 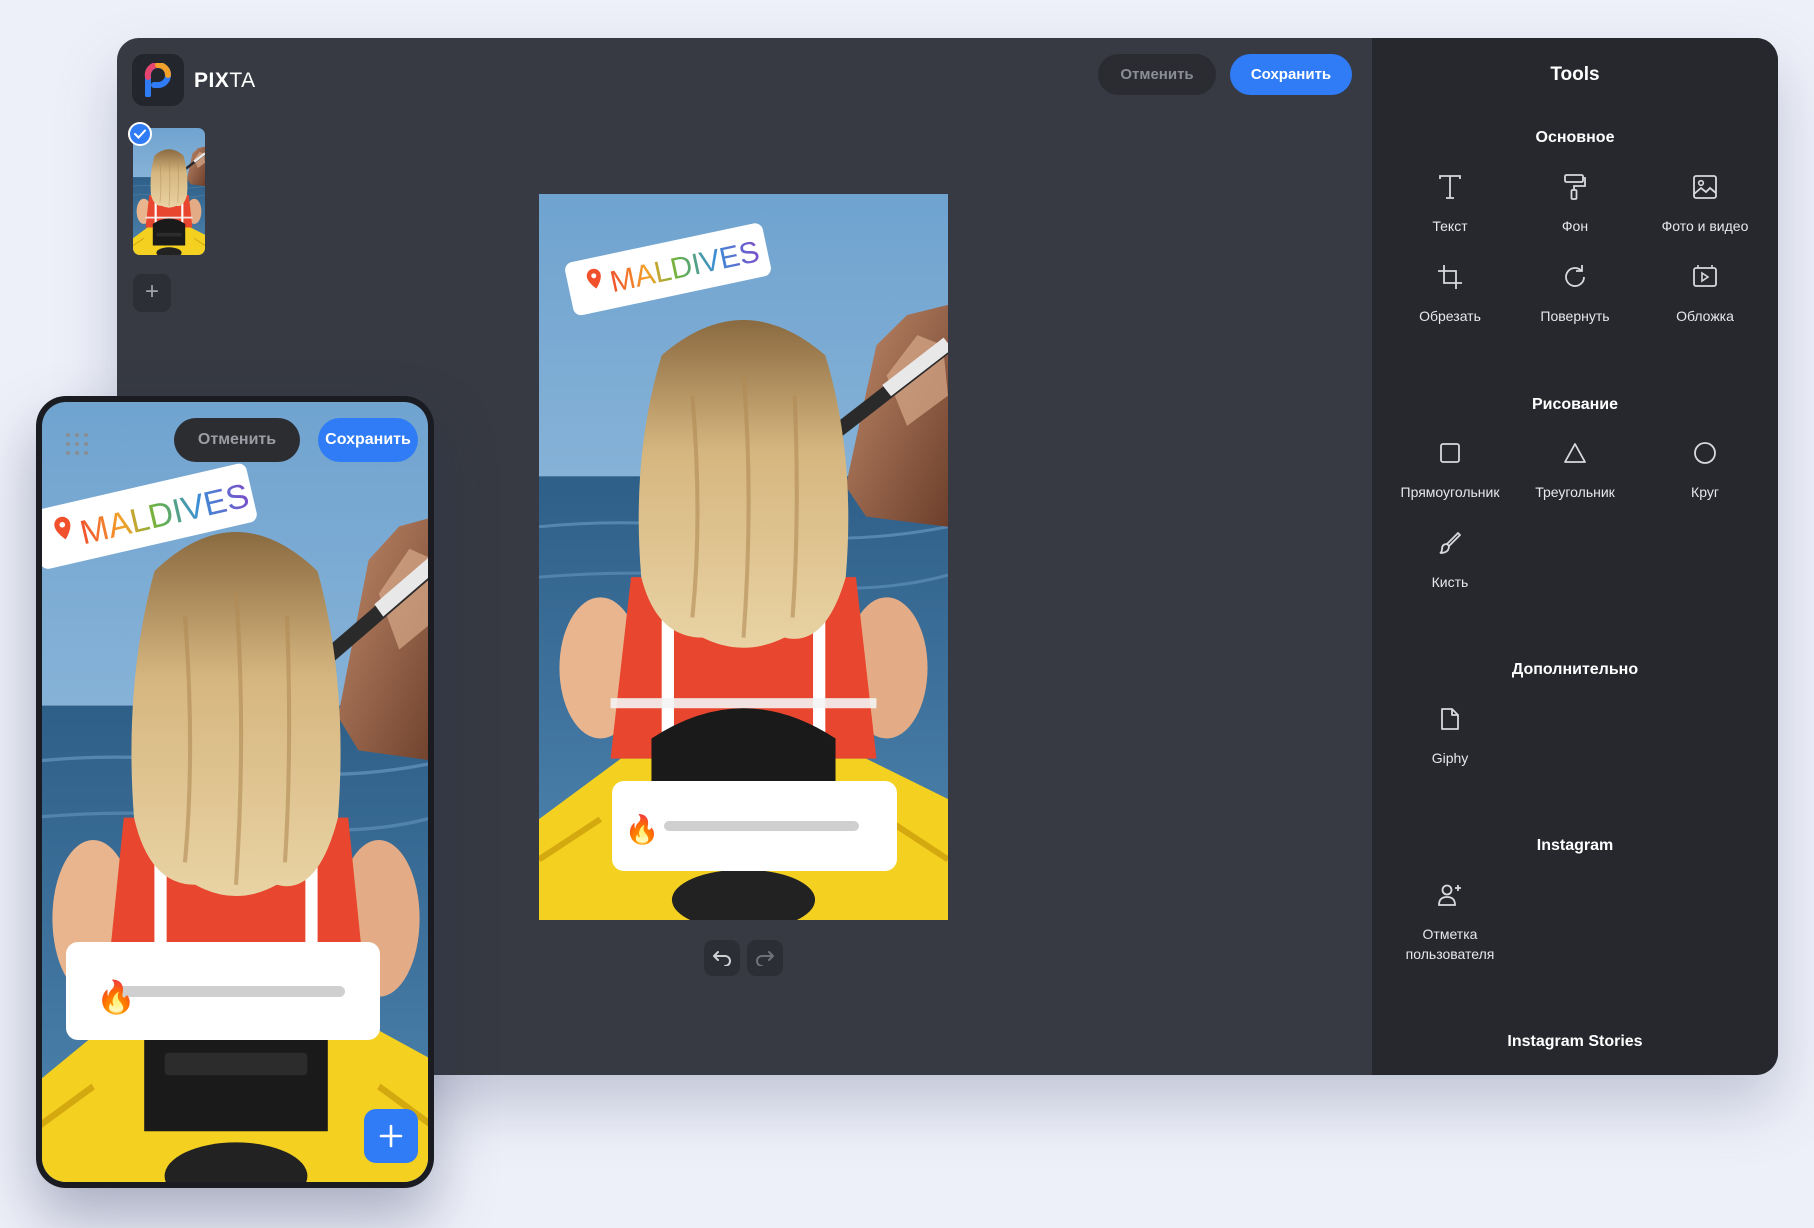 I want to click on pixta-logo-icon, so click(x=157, y=80).